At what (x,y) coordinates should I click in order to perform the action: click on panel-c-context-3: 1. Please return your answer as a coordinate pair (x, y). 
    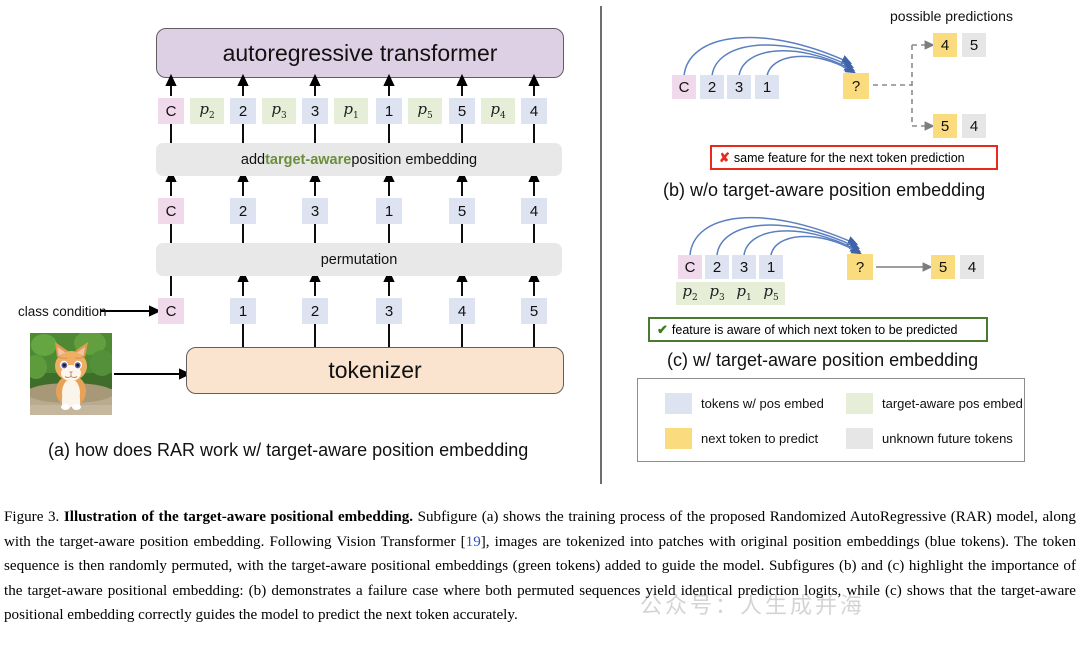
    Looking at the image, I should click on (771, 267).